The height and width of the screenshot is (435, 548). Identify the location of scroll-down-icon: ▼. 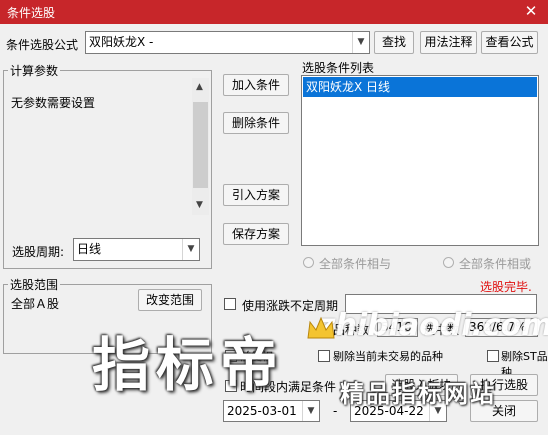
(199, 205).